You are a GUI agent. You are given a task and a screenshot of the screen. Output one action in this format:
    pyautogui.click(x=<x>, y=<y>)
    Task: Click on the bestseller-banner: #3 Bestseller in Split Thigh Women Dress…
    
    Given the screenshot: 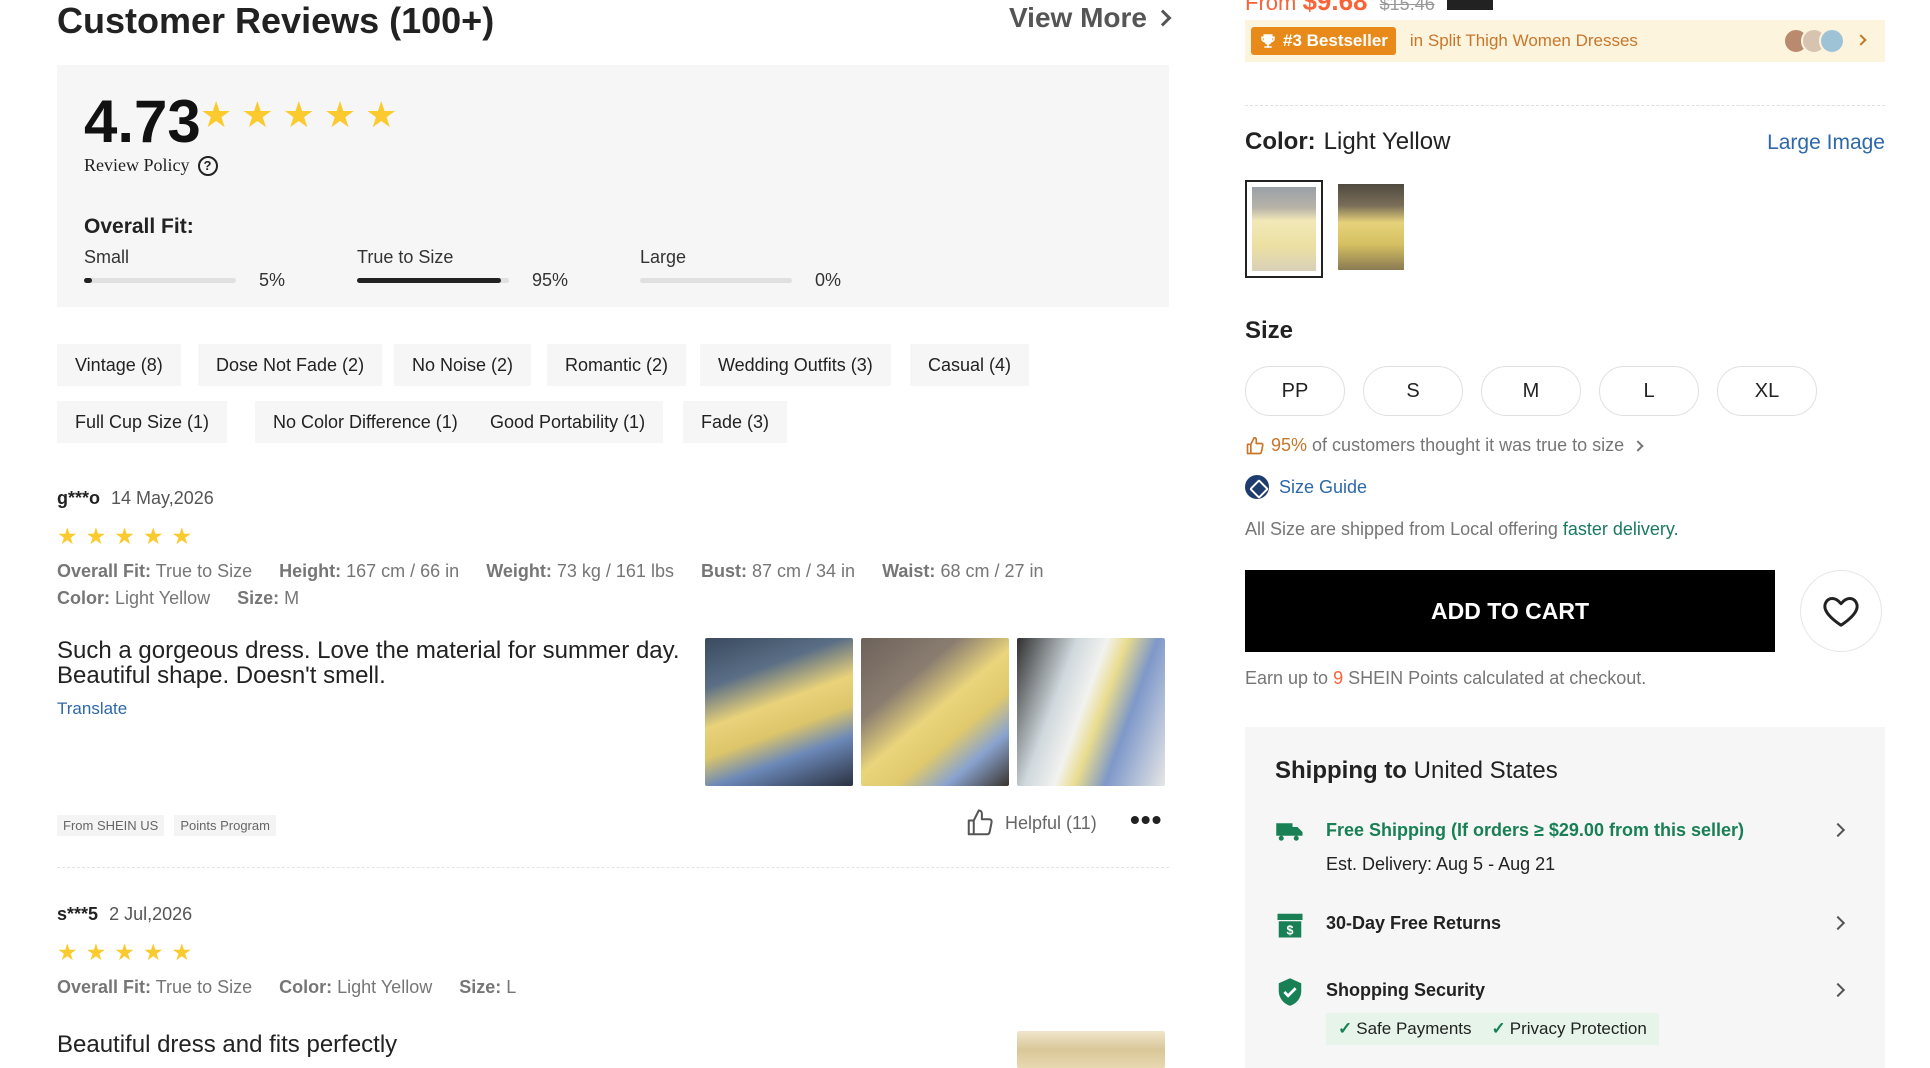 What is the action you would take?
    pyautogui.click(x=1565, y=41)
    